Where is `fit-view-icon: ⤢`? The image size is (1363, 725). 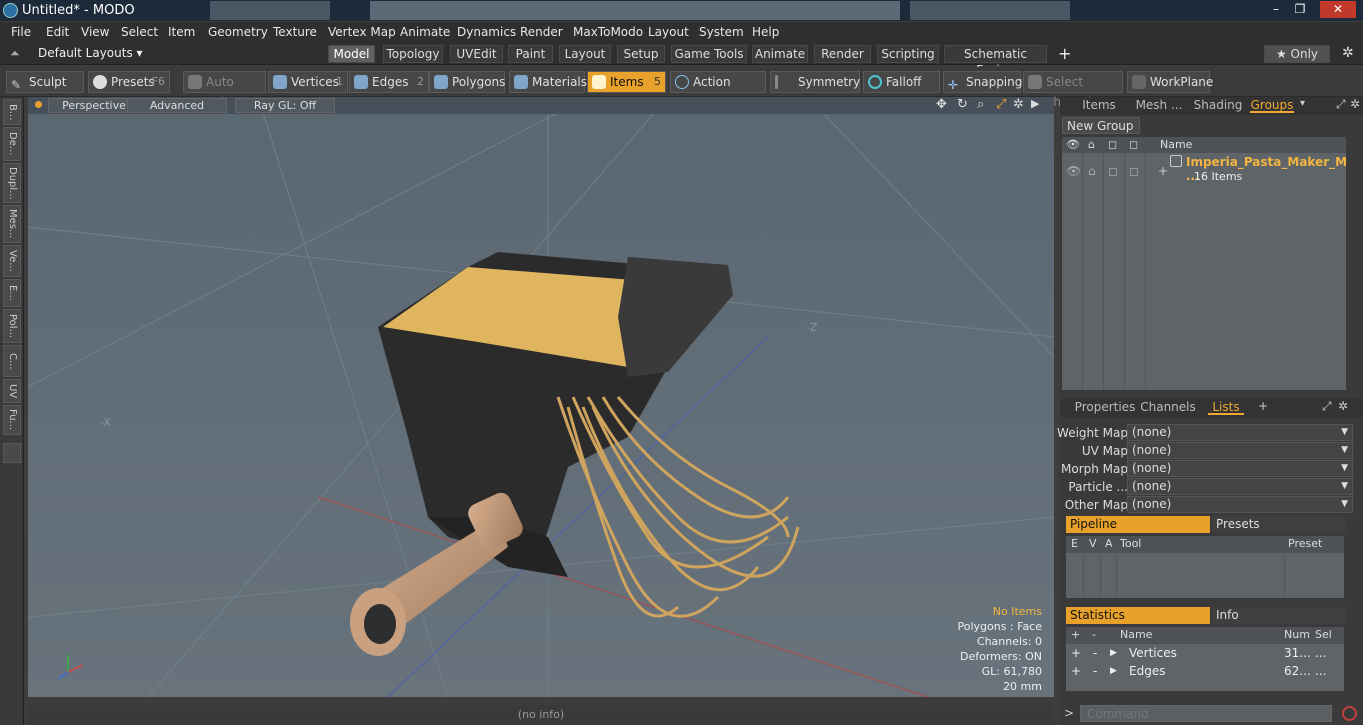 fit-view-icon: ⤢ is located at coordinates (1001, 104).